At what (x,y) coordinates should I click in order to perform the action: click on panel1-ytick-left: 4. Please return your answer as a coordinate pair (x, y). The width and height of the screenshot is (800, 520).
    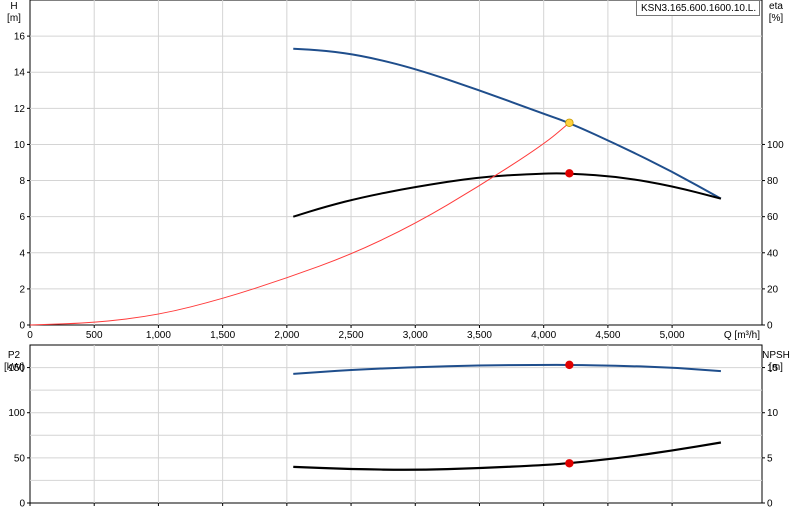
    Looking at the image, I should click on (22, 253).